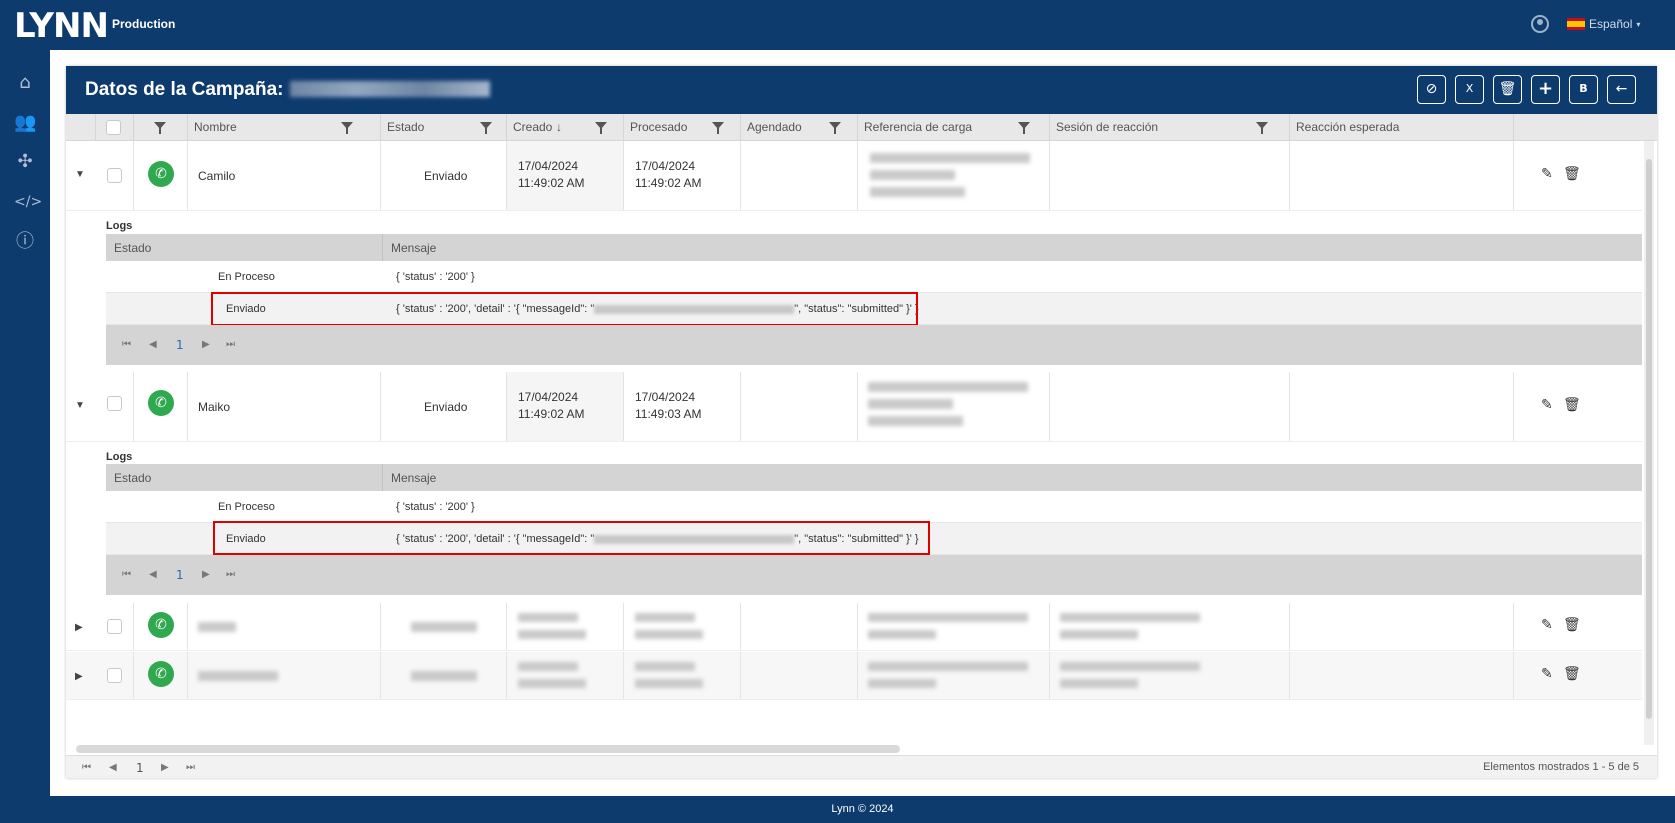 Image resolution: width=1675 pixels, height=823 pixels. I want to click on card-header: Datos de la Campaña: ⊘ X 🗑 + B ←, so click(861, 90).